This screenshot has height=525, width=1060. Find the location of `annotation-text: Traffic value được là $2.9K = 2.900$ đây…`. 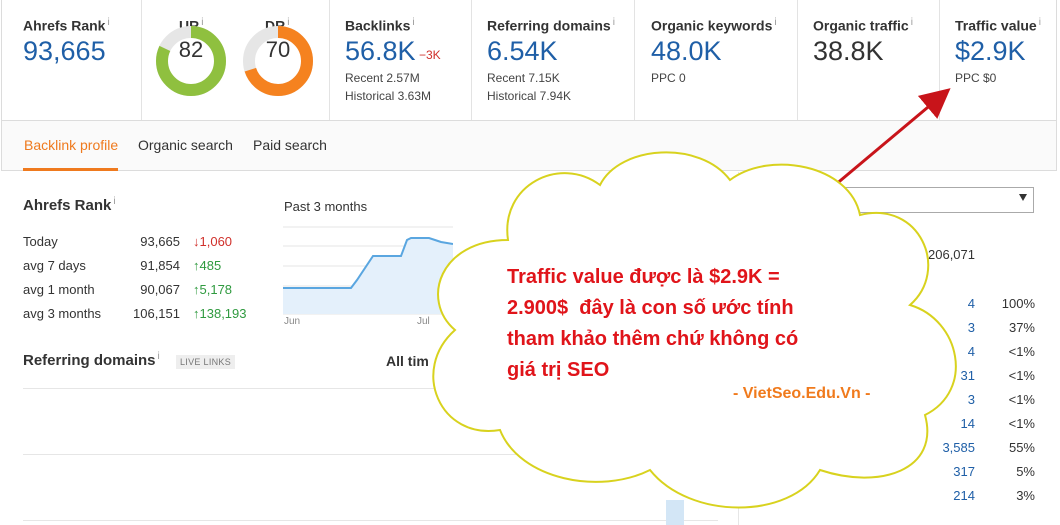

annotation-text: Traffic value được là $2.9K = 2.900$ đây… is located at coordinates (697, 324).